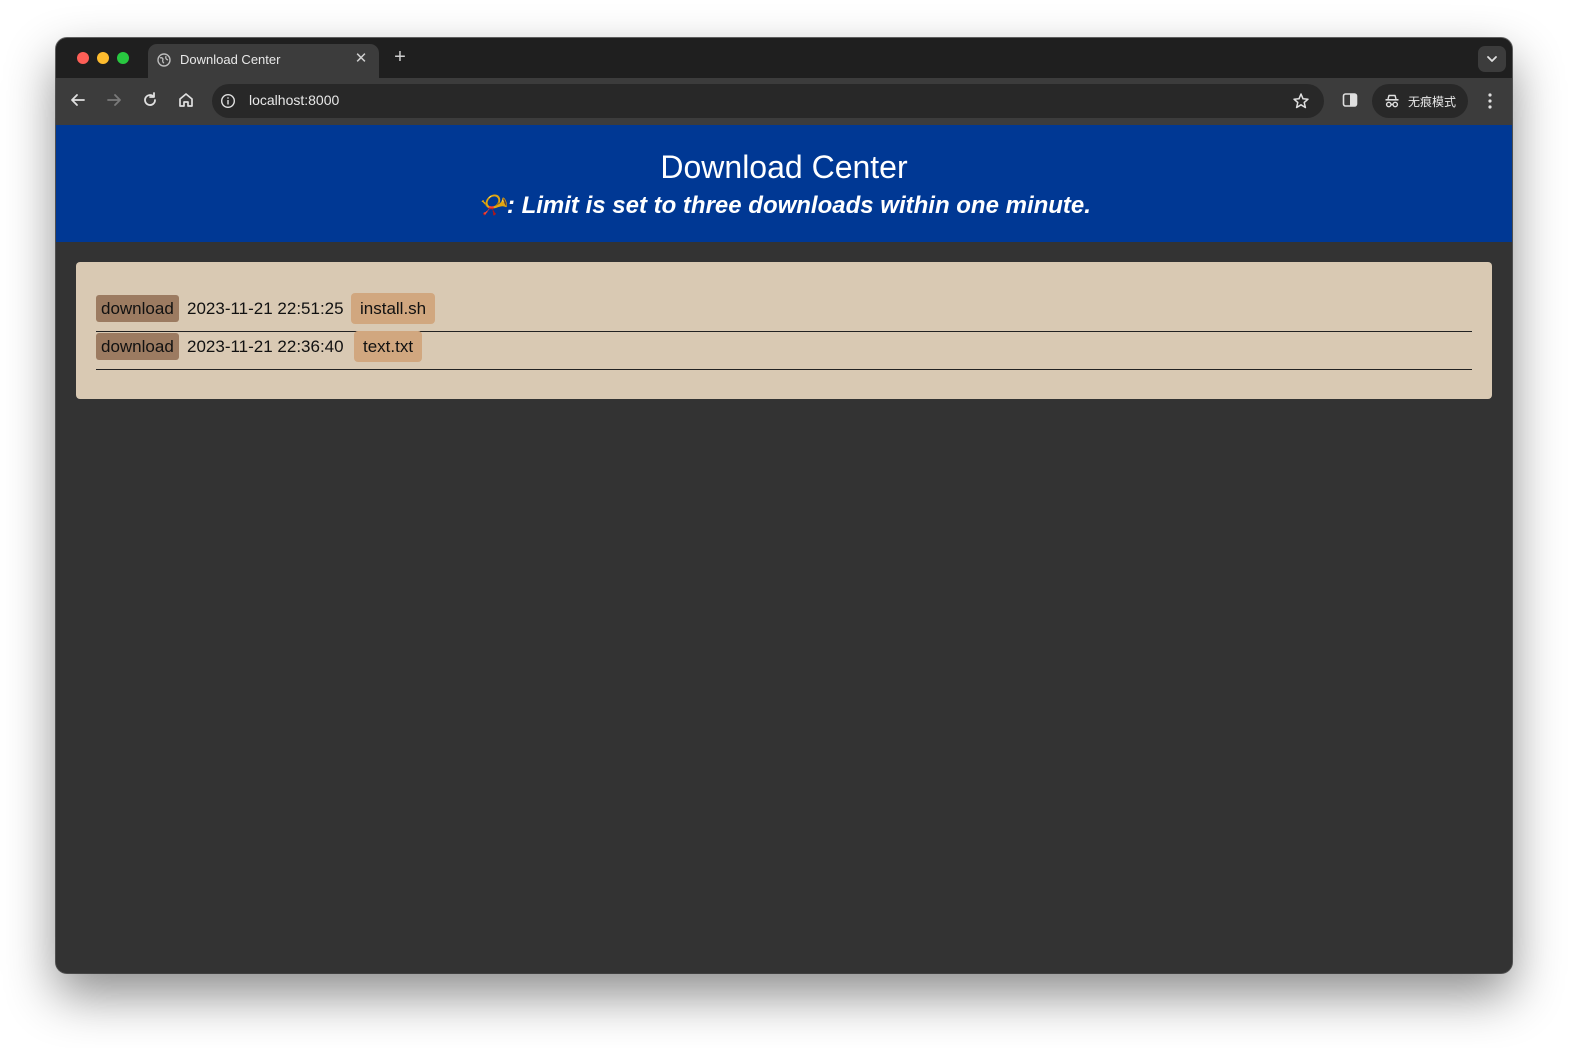 The height and width of the screenshot is (1048, 1570). I want to click on maximize-window-button, so click(123, 58).